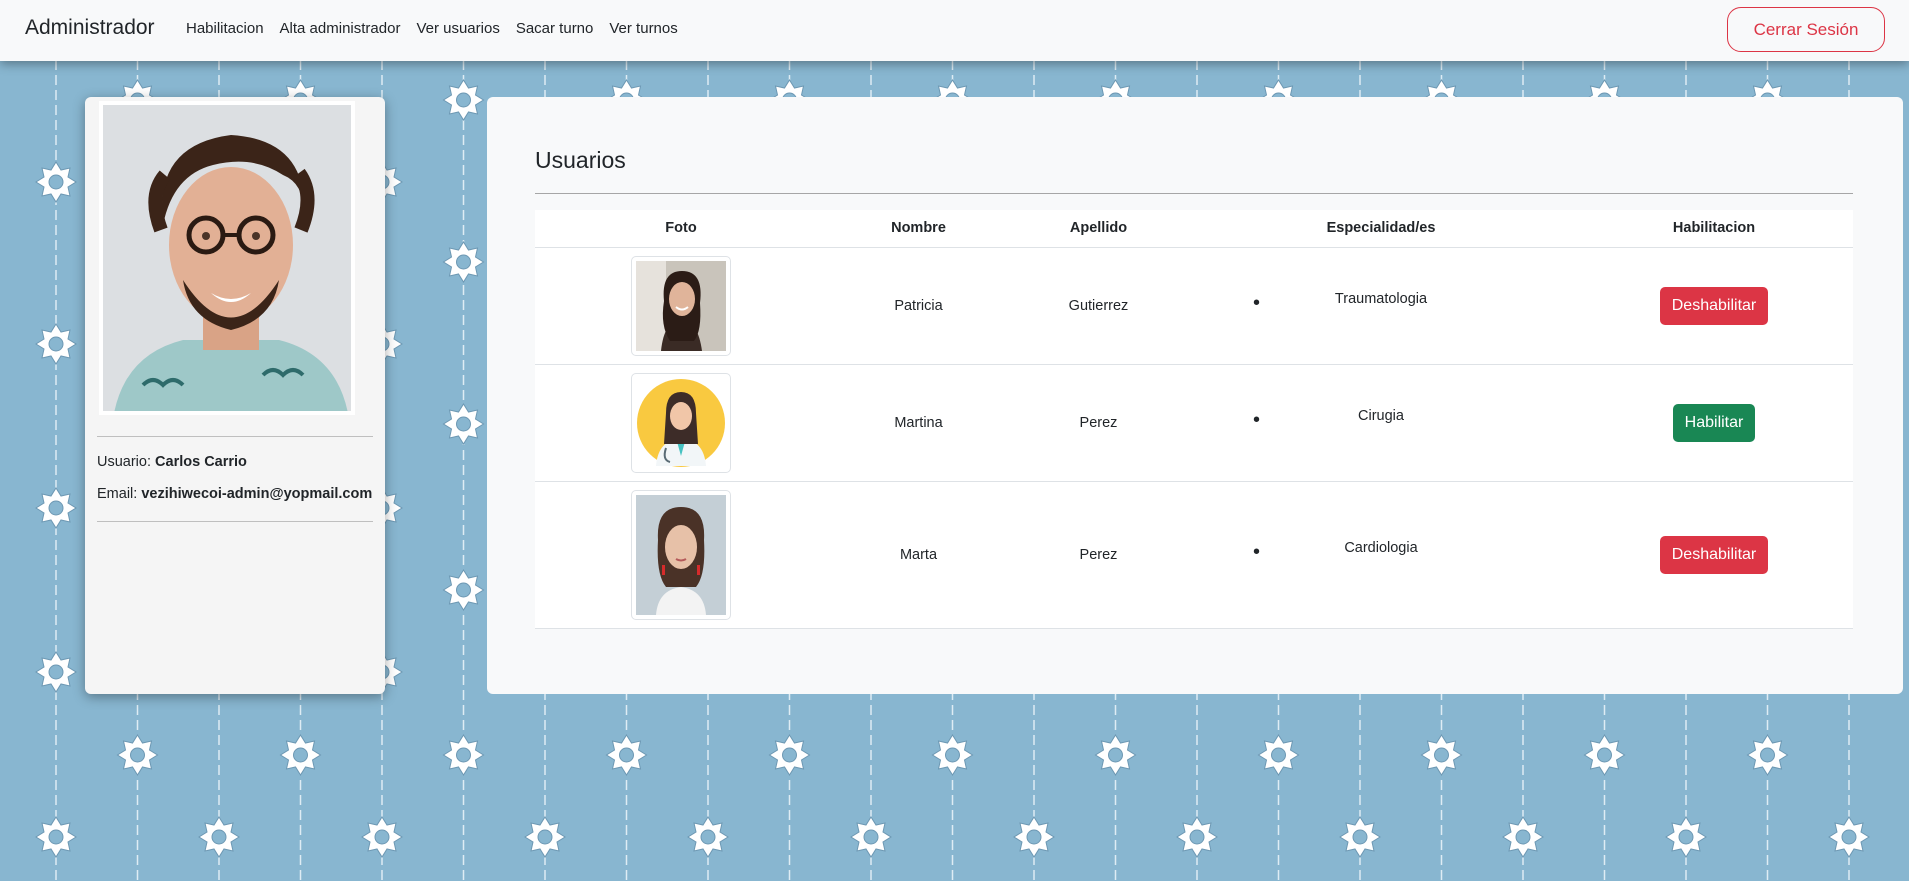 The width and height of the screenshot is (1909, 881). Describe the element at coordinates (235, 436) in the screenshot. I see `profile-divider-top` at that location.